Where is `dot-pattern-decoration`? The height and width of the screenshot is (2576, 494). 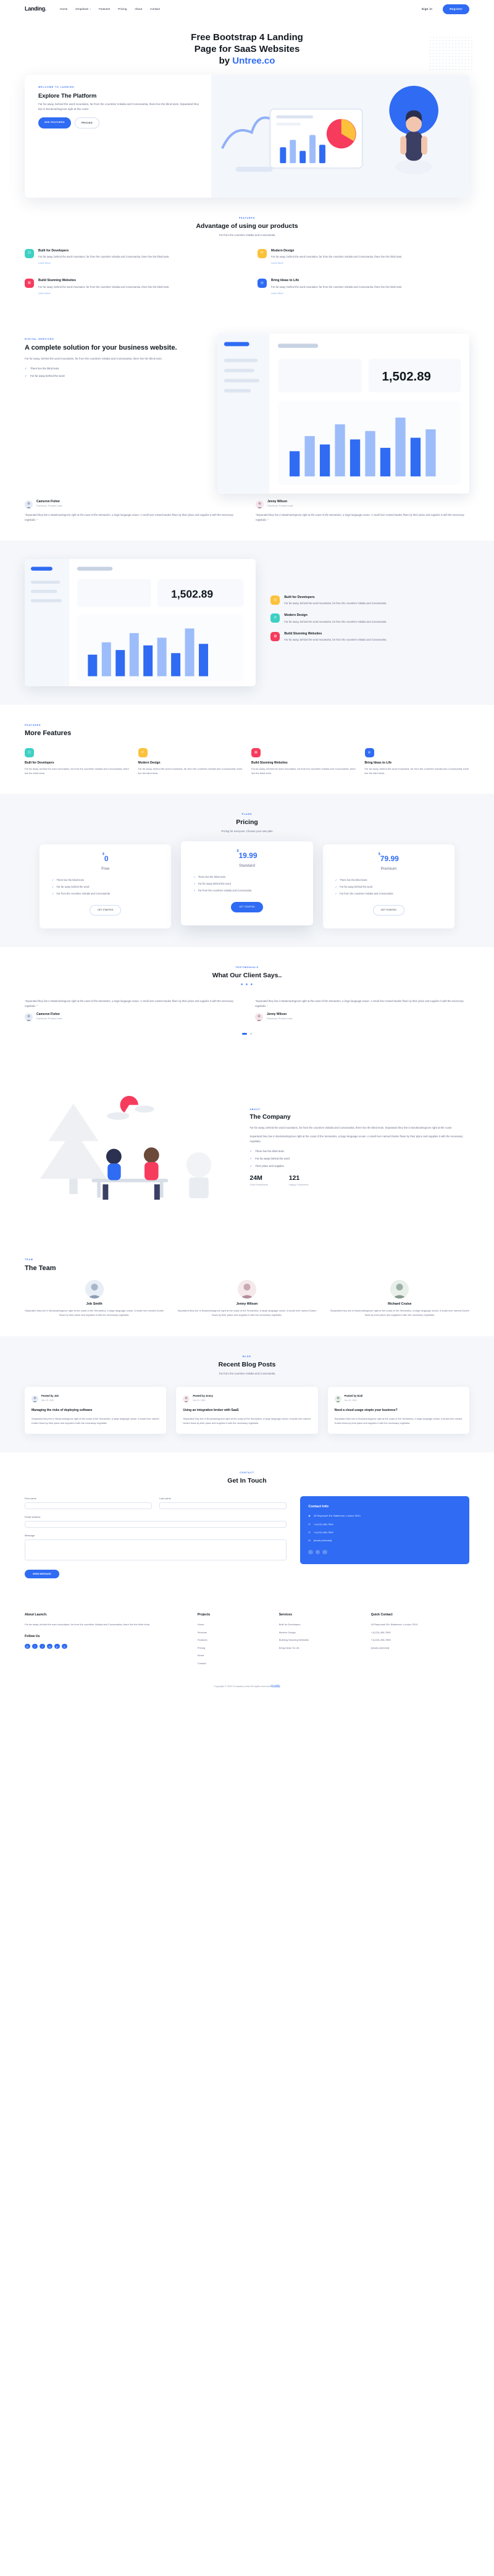 dot-pattern-decoration is located at coordinates (451, 54).